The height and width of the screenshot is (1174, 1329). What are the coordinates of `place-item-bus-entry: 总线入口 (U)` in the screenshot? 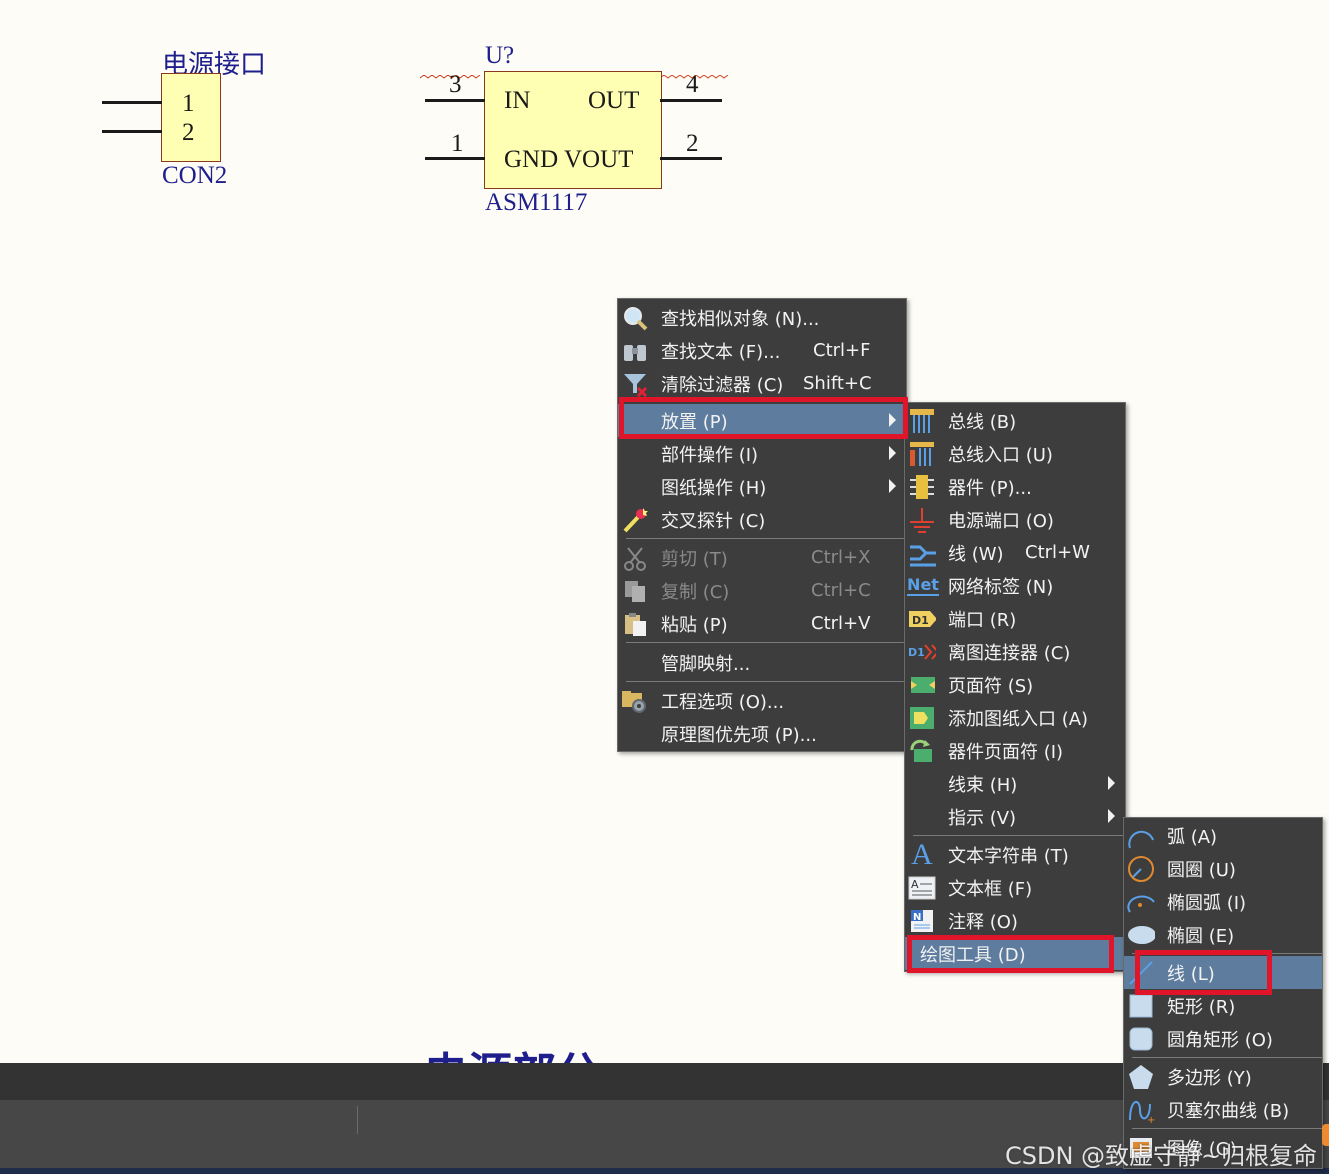 It's located at (1015, 453).